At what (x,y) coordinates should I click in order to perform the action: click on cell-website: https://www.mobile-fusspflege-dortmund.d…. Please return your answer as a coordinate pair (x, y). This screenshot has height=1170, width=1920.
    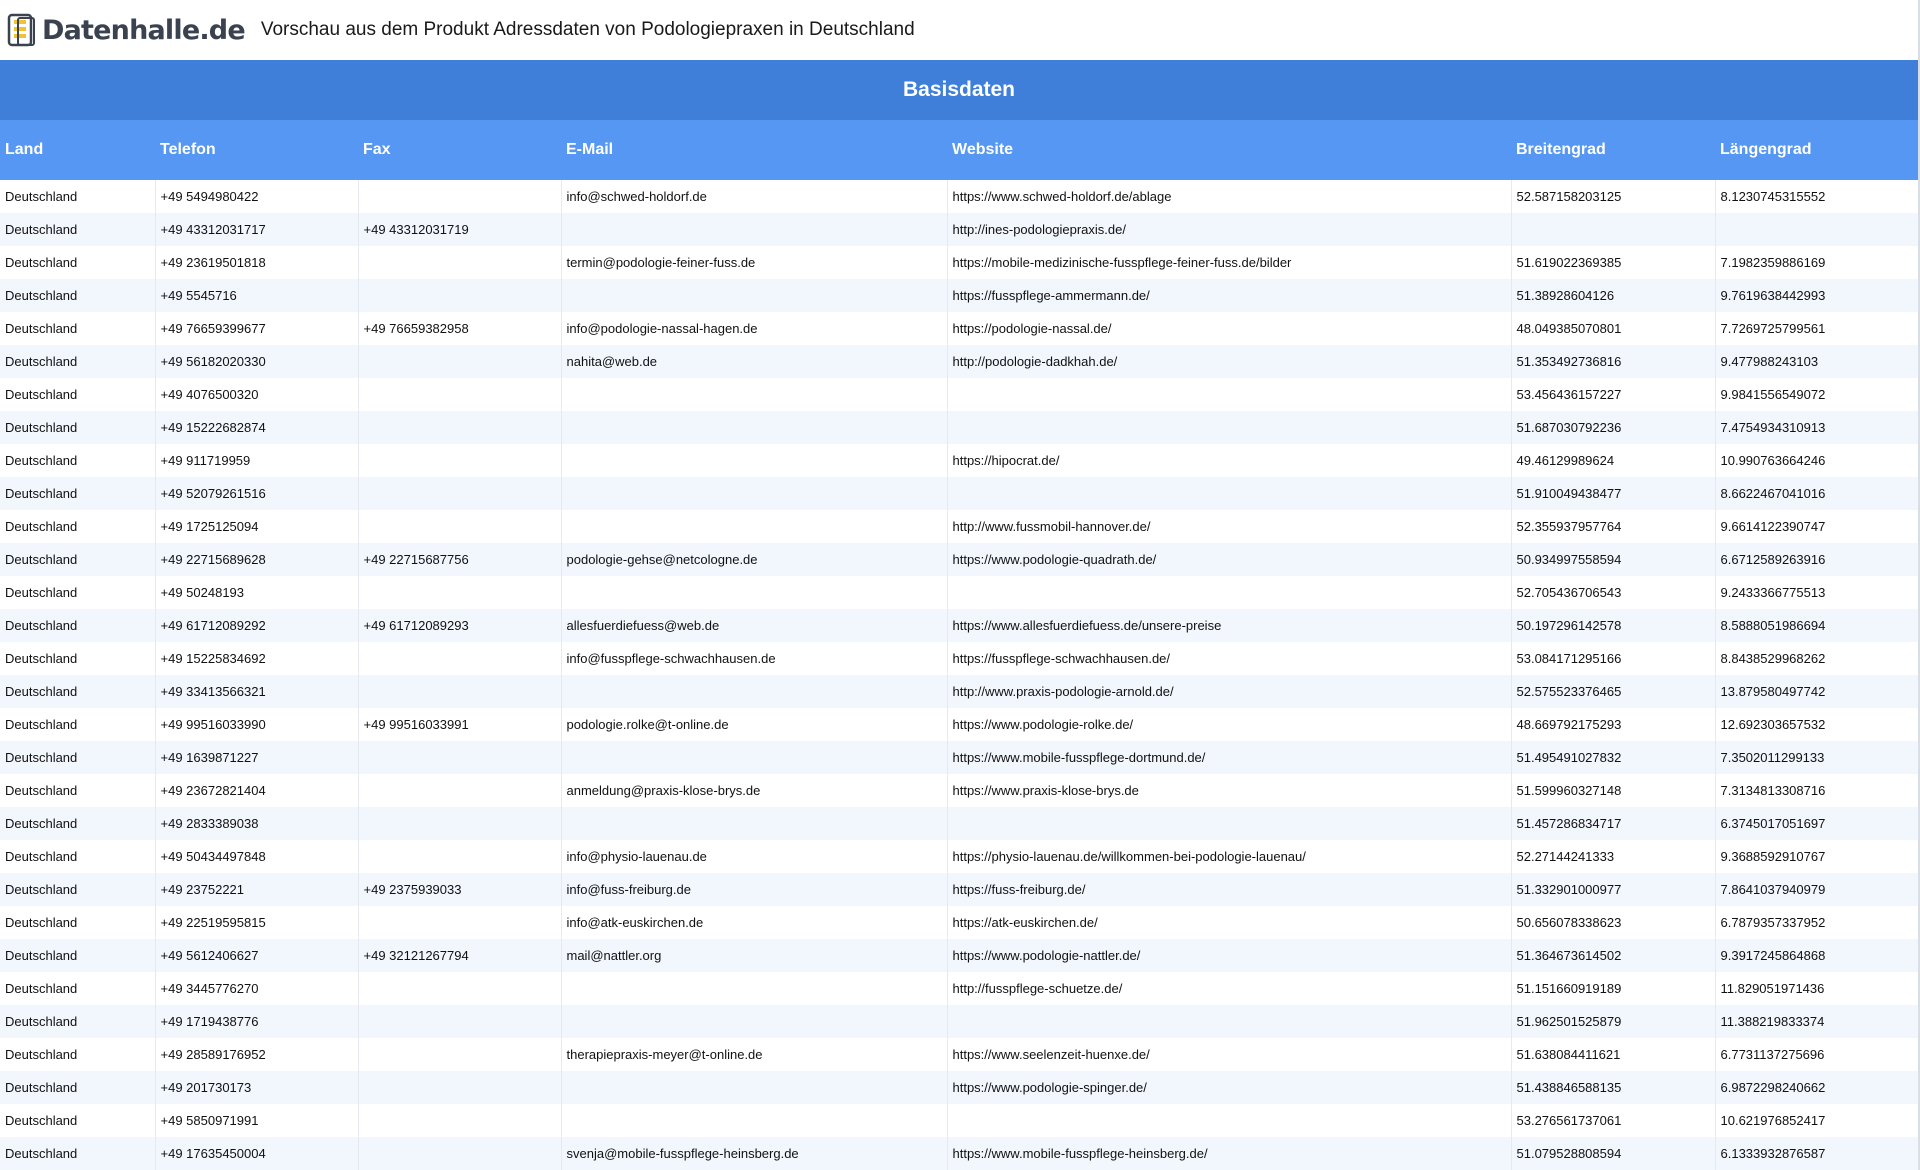
    Looking at the image, I should click on (1229, 757).